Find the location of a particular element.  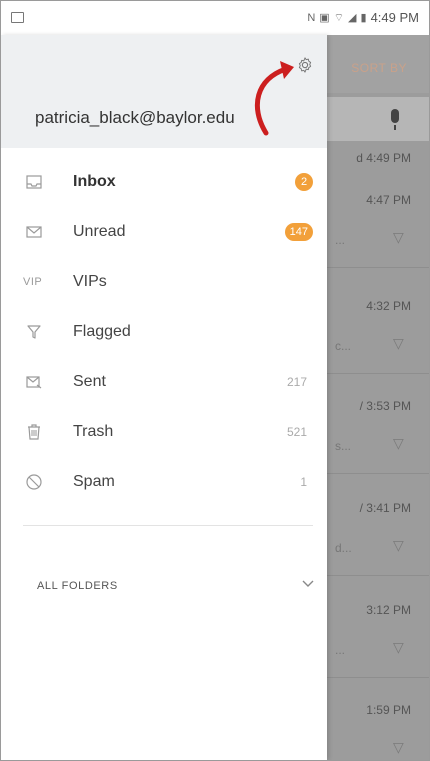

folder-label: Inbox is located at coordinates (94, 181).